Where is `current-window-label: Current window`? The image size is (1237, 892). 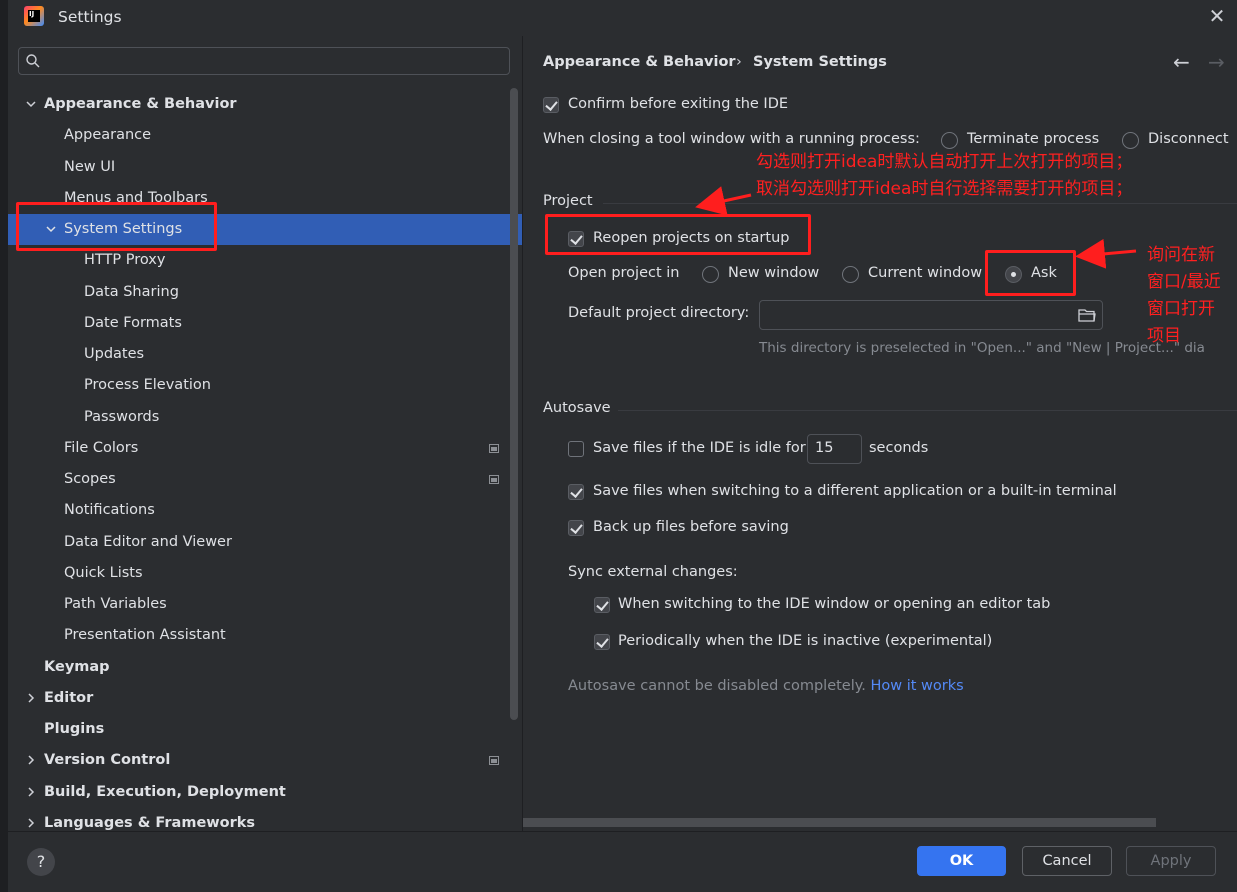
current-window-label: Current window is located at coordinates (925, 273).